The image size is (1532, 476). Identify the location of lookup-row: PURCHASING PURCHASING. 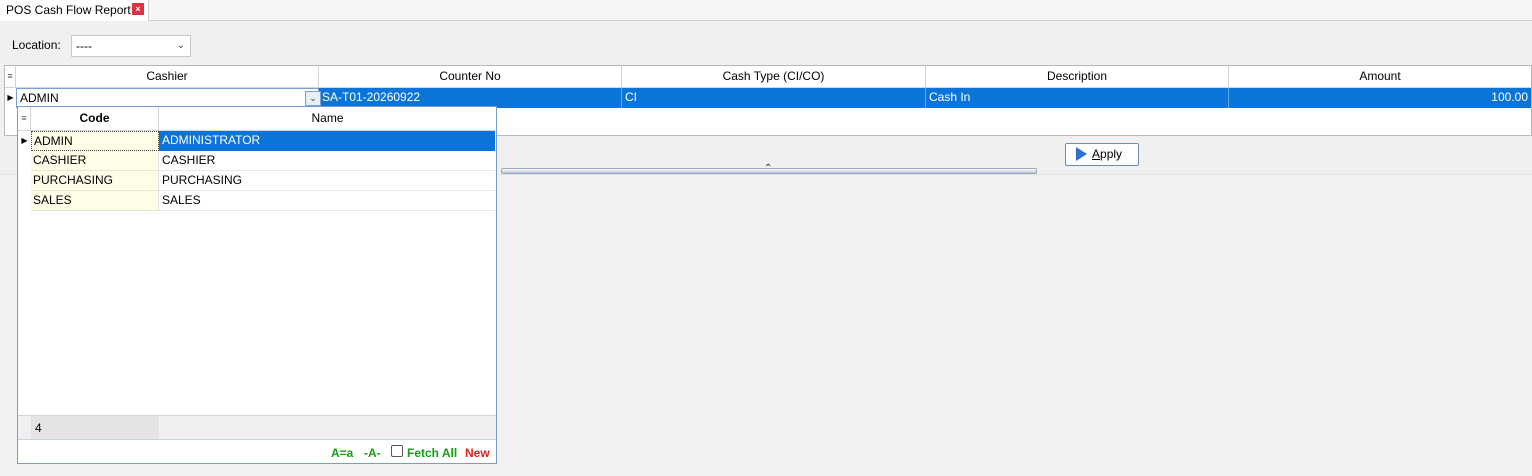
(256, 181).